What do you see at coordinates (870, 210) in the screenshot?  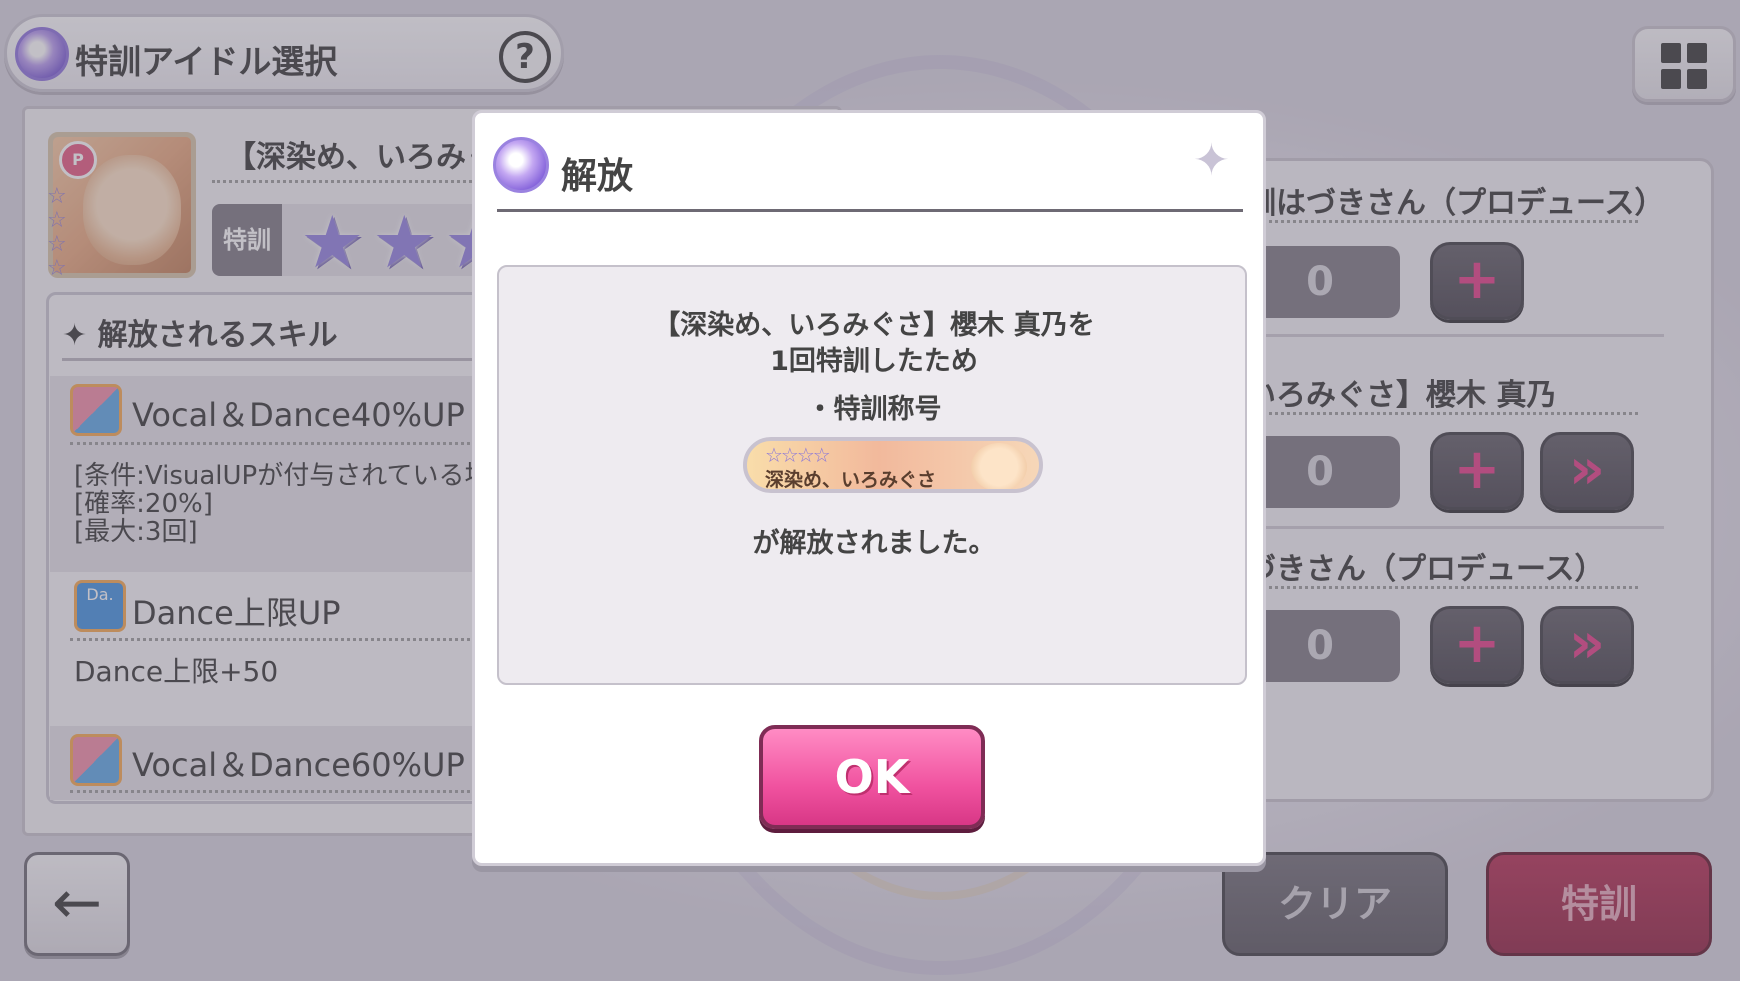 I see `dialog-divider` at bounding box center [870, 210].